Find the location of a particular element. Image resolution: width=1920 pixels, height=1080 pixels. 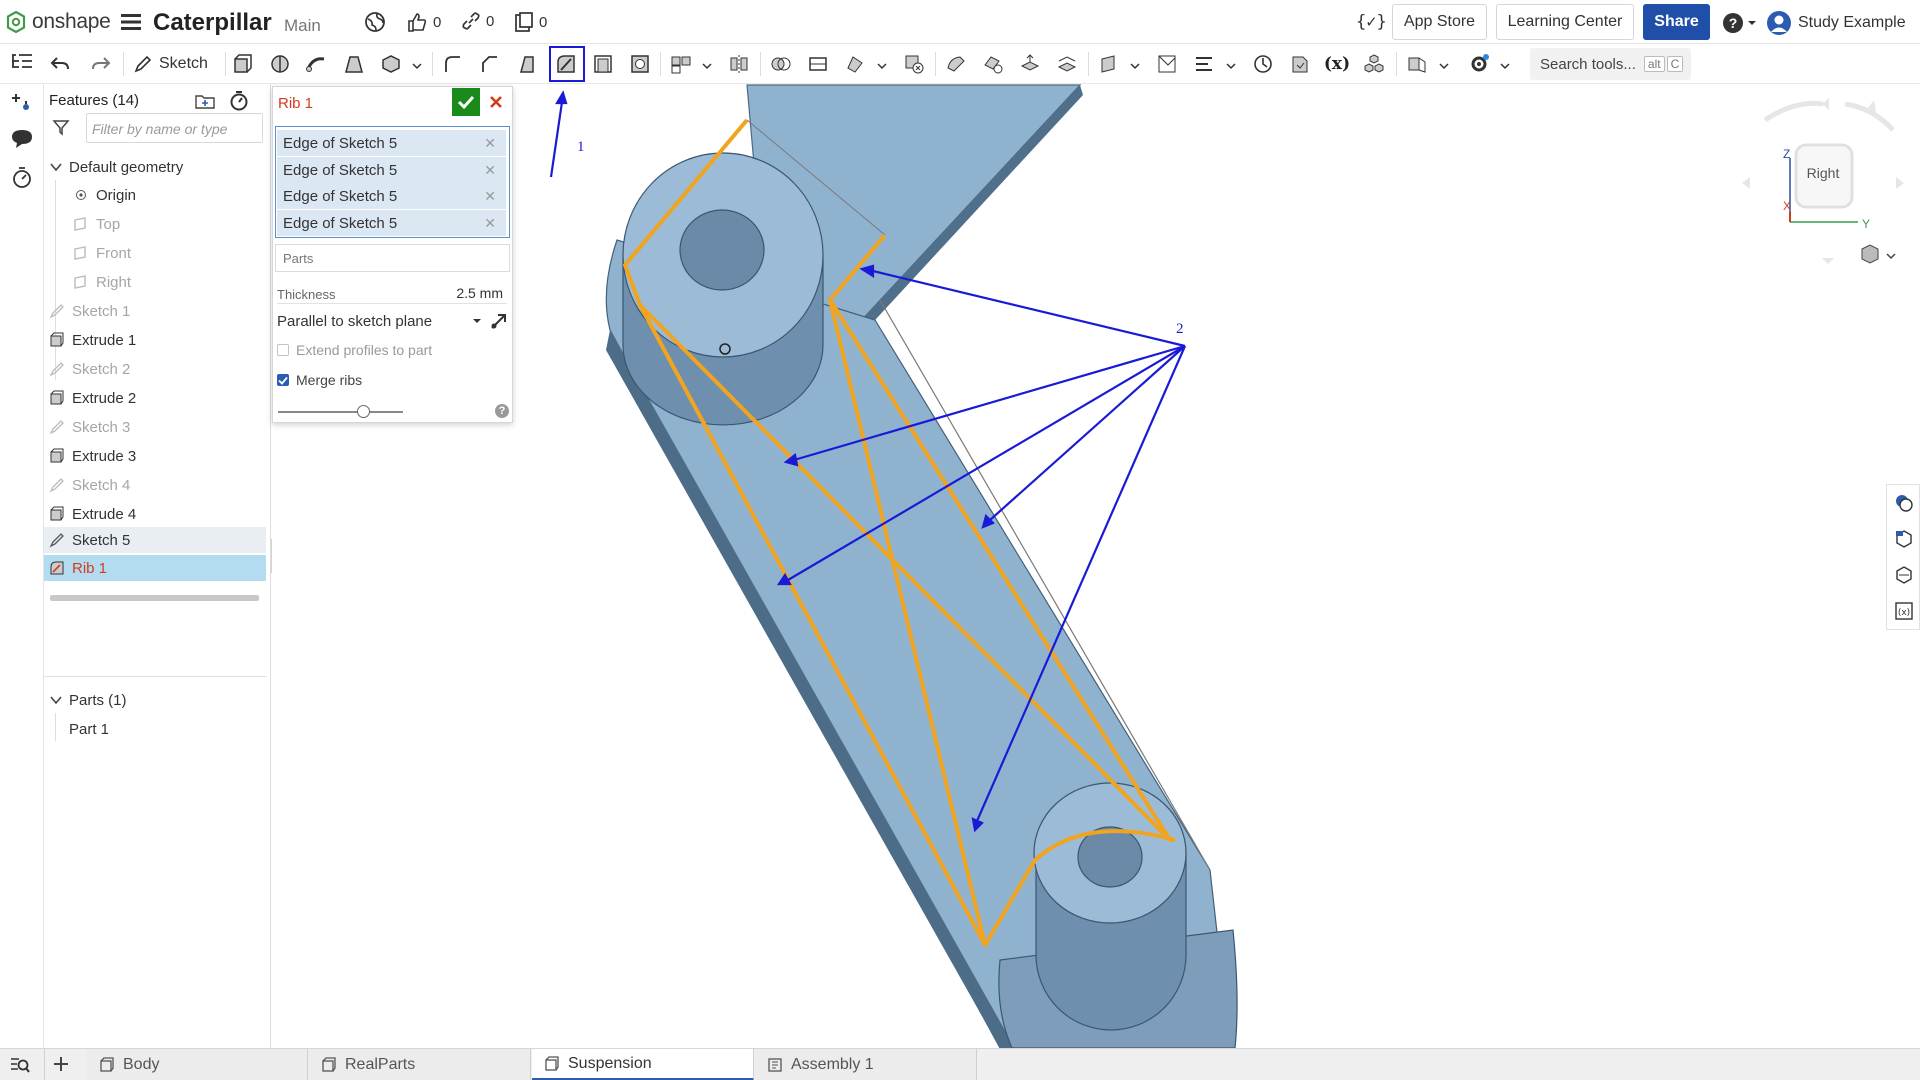

search-tabs-icon is located at coordinates (20, 1067).